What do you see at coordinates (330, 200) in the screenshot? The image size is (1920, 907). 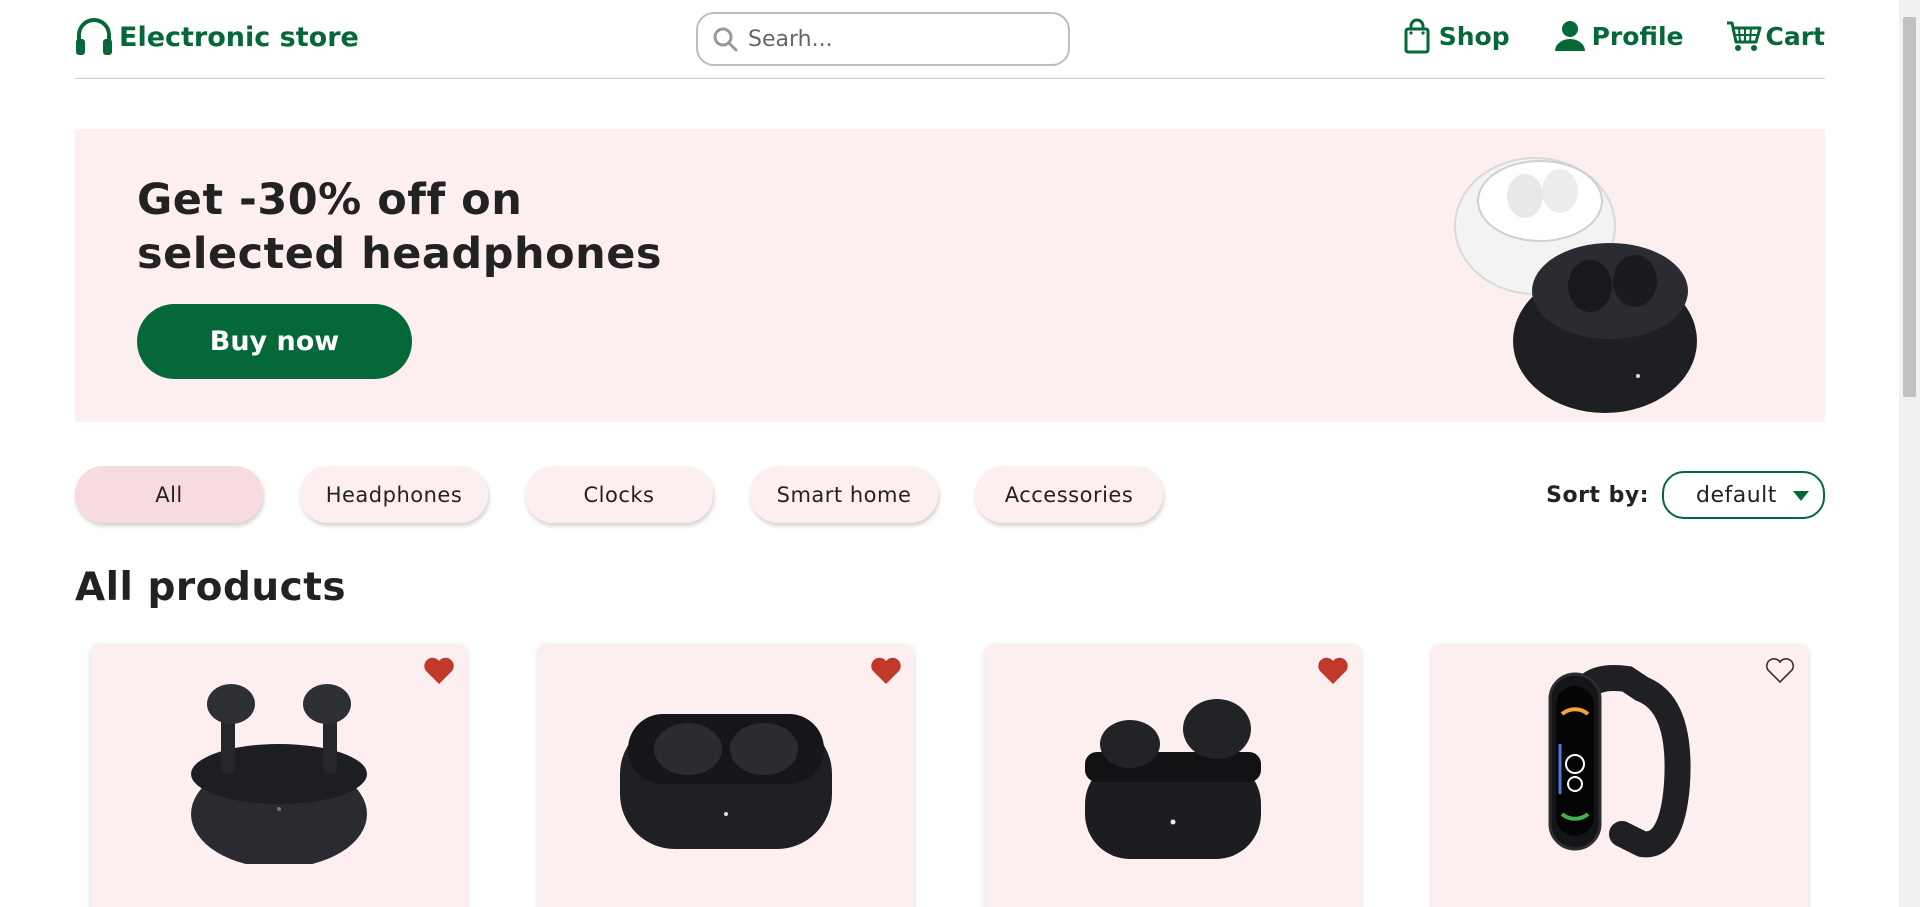 I see `banner-headline-line1: Get -30% off on` at bounding box center [330, 200].